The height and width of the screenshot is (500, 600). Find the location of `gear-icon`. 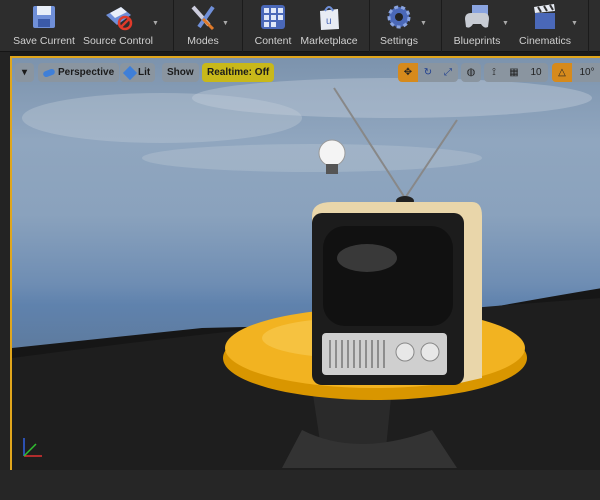

gear-icon is located at coordinates (399, 17).